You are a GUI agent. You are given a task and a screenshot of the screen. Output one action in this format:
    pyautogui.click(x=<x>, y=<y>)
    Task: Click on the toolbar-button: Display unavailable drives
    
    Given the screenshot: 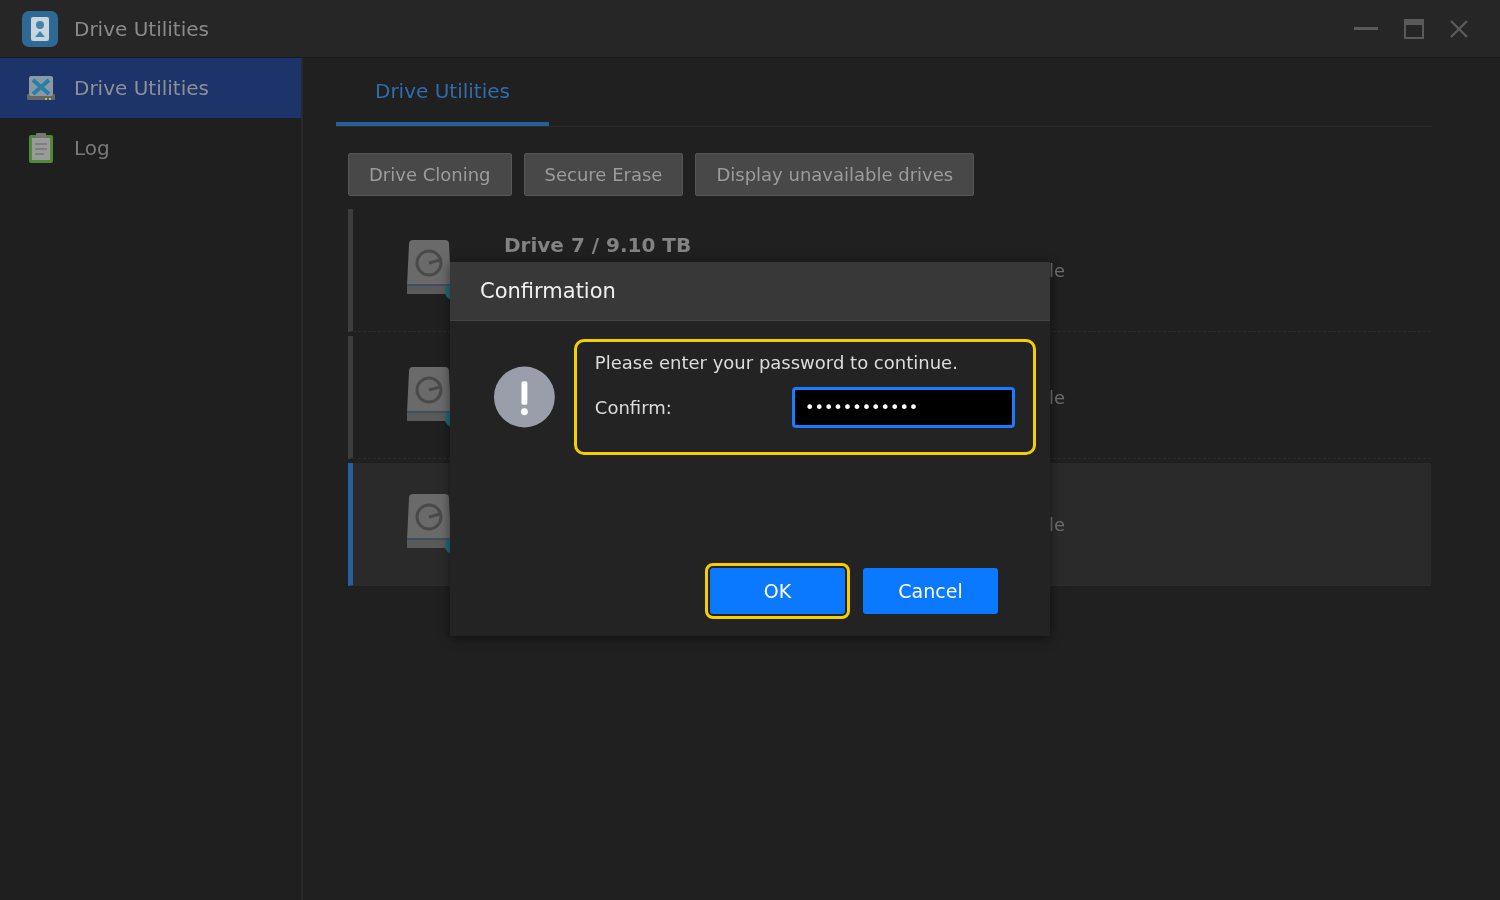 What is the action you would take?
    pyautogui.click(x=835, y=174)
    